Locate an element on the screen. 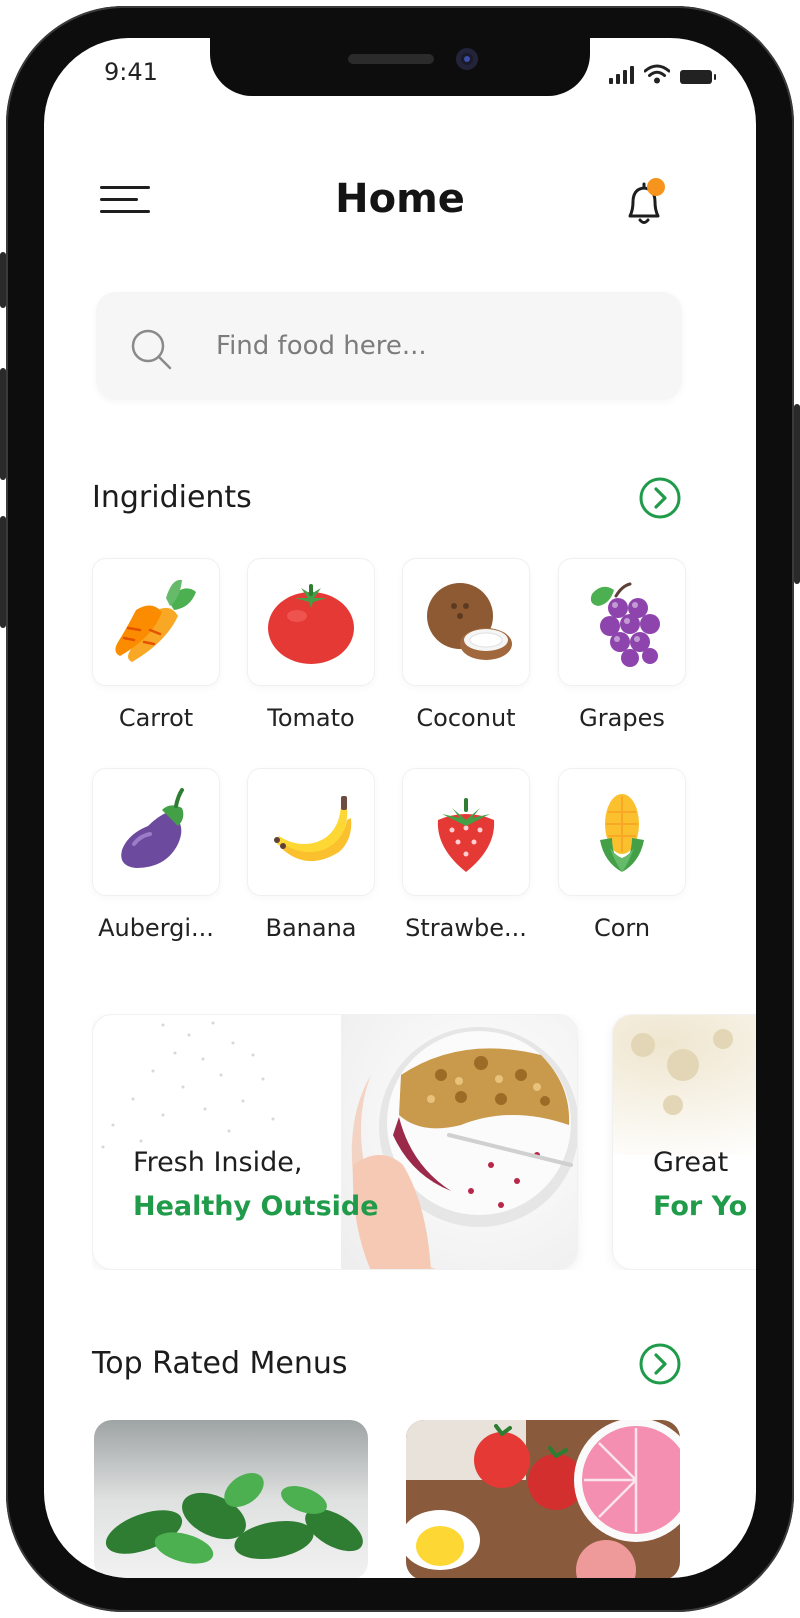 This screenshot has width=800, height=1618. notification-bell-icon is located at coordinates (644, 204).